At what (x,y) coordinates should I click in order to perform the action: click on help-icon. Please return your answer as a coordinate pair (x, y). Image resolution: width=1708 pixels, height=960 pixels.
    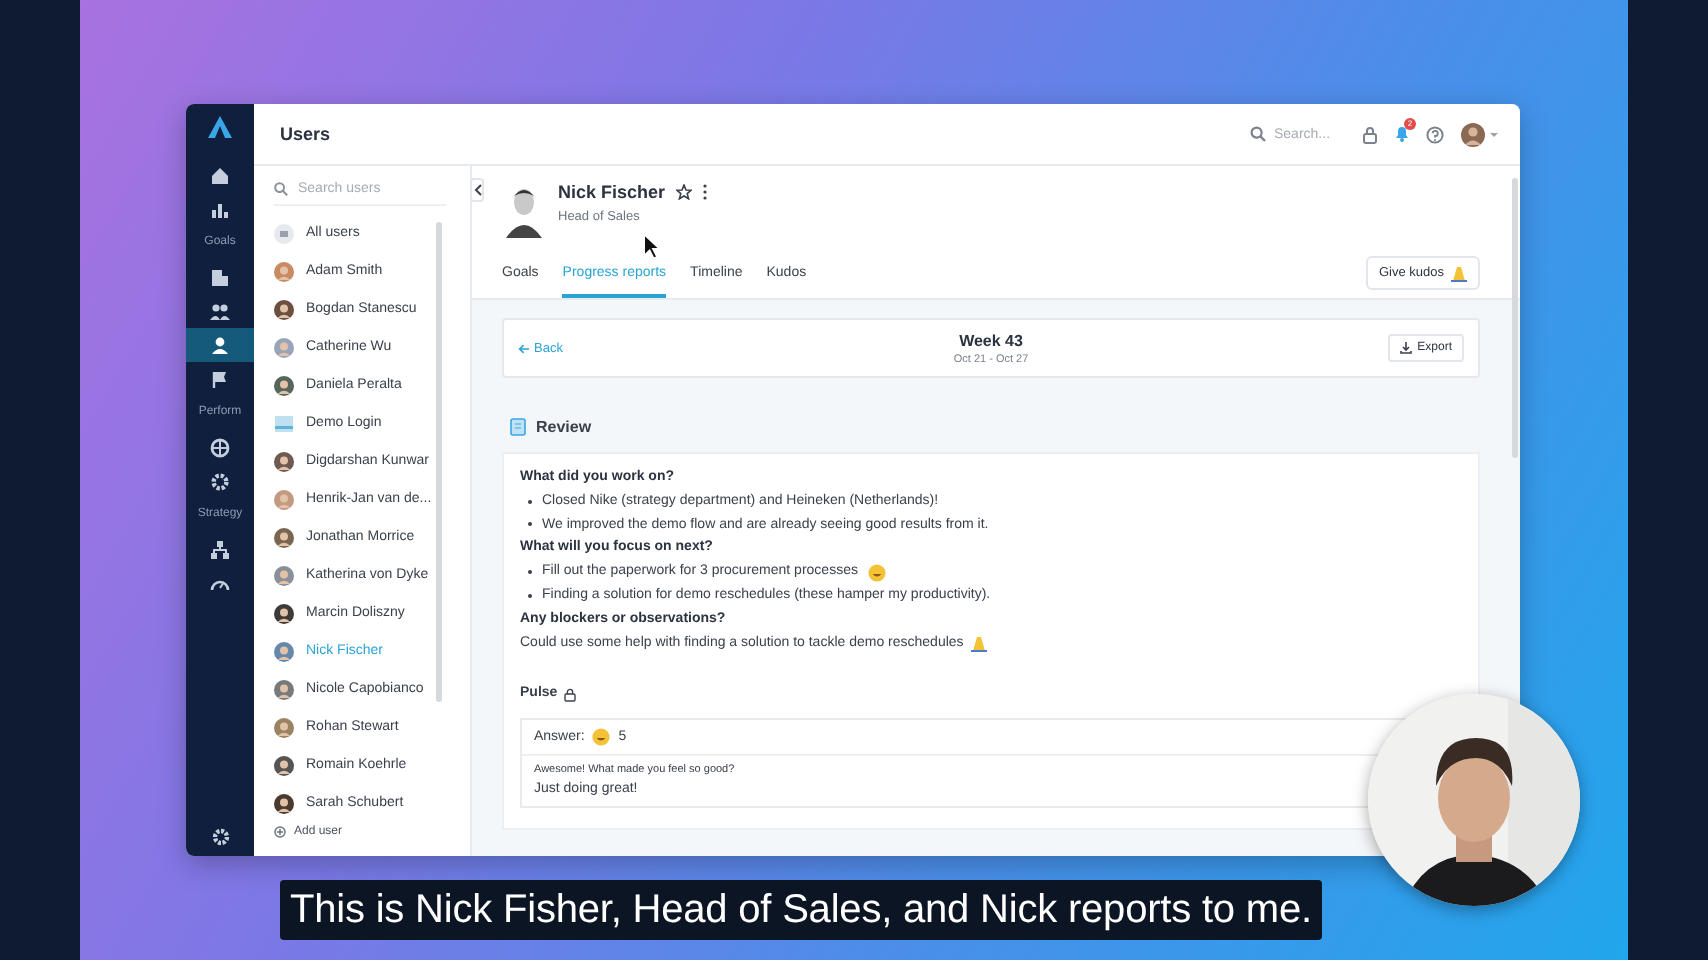
    Looking at the image, I should click on (1435, 134).